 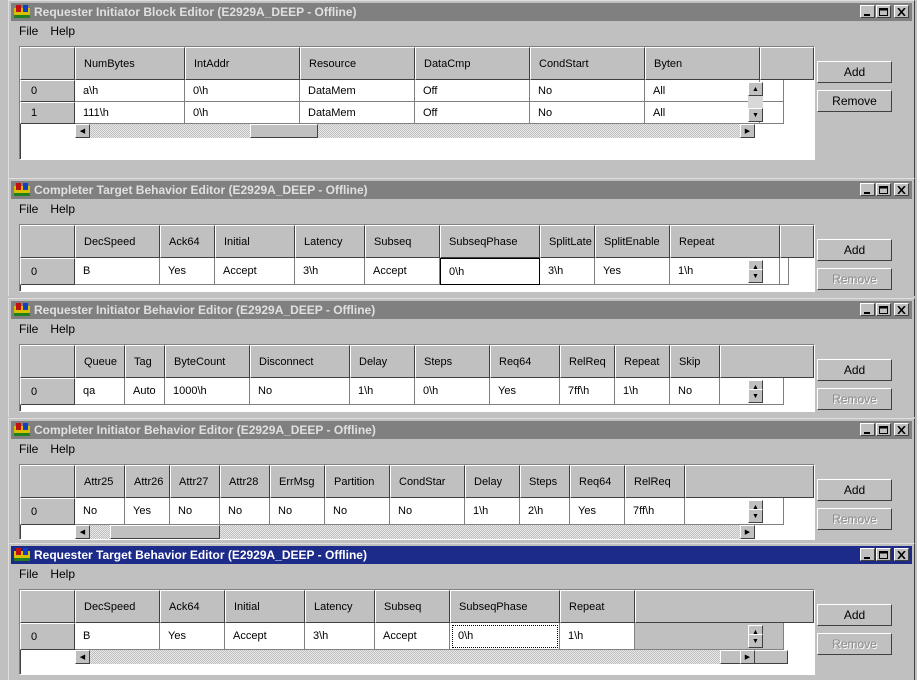 I want to click on column-header: ByteCount, so click(x=207, y=361).